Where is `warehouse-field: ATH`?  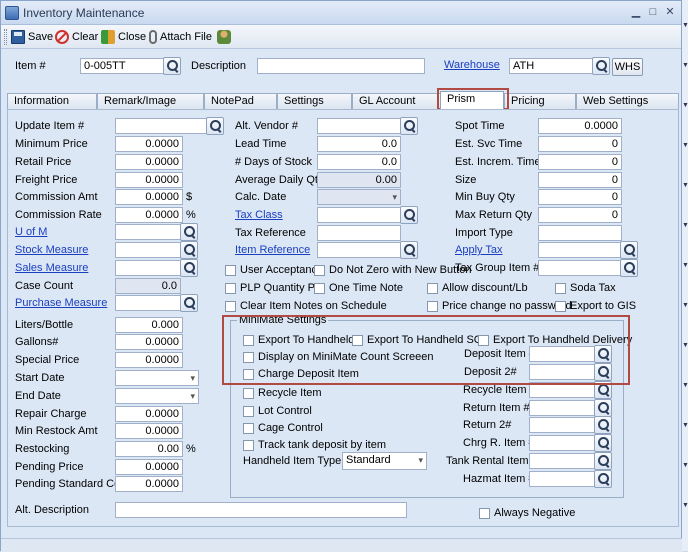
warehouse-field: ATH is located at coordinates (551, 66).